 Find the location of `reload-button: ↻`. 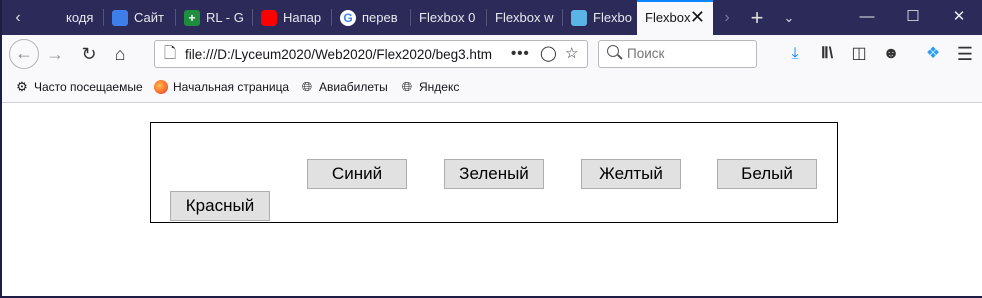

reload-button: ↻ is located at coordinates (89, 54).